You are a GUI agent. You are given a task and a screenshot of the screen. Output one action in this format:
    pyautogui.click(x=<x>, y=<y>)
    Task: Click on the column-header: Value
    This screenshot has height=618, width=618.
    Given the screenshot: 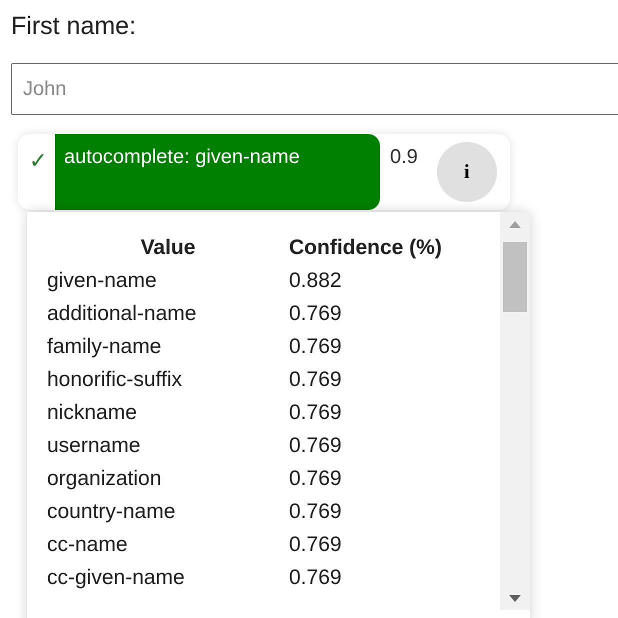 What is the action you would take?
    pyautogui.click(x=168, y=248)
    